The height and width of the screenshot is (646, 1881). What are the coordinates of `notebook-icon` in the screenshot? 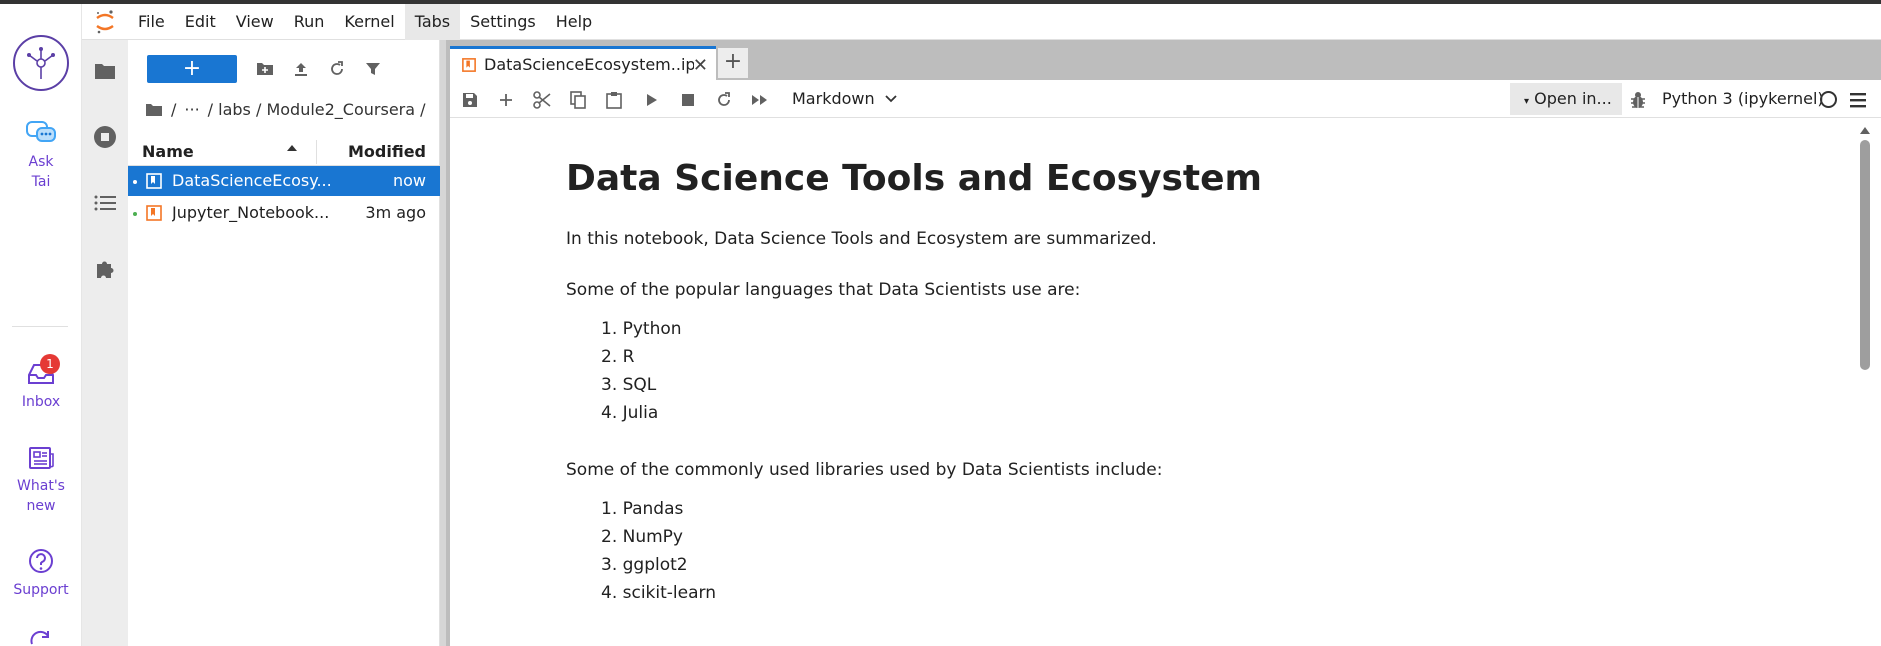 It's located at (154, 181).